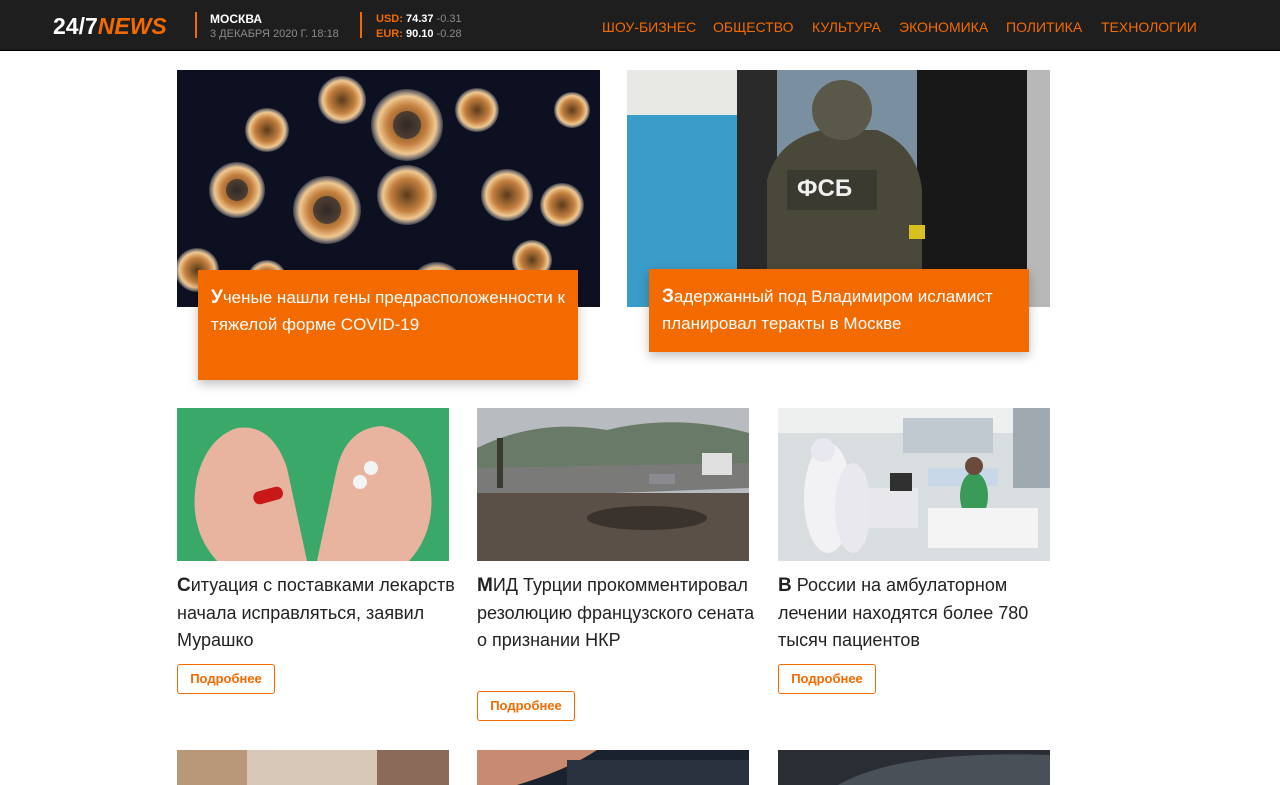 This screenshot has height=785, width=1280. I want to click on nav-item-society: ОБЩЕСТВО, so click(753, 27).